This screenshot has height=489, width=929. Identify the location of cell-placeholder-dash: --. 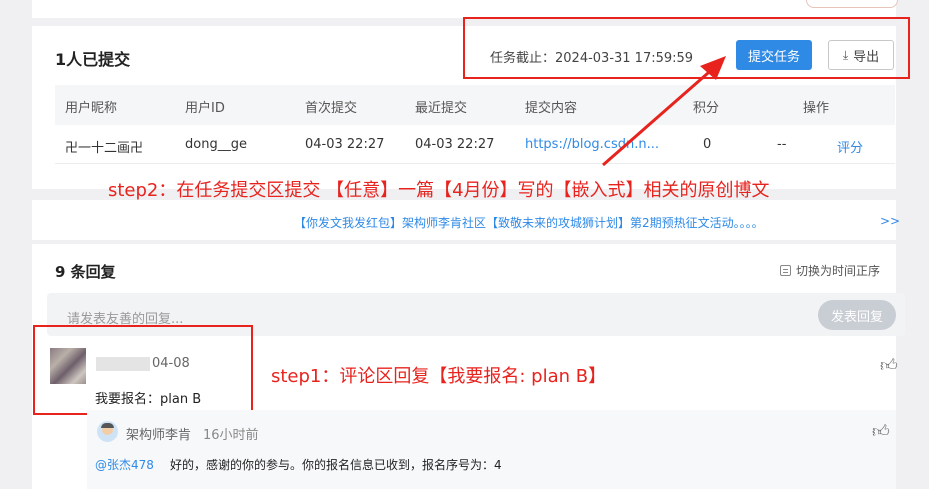
(782, 144).